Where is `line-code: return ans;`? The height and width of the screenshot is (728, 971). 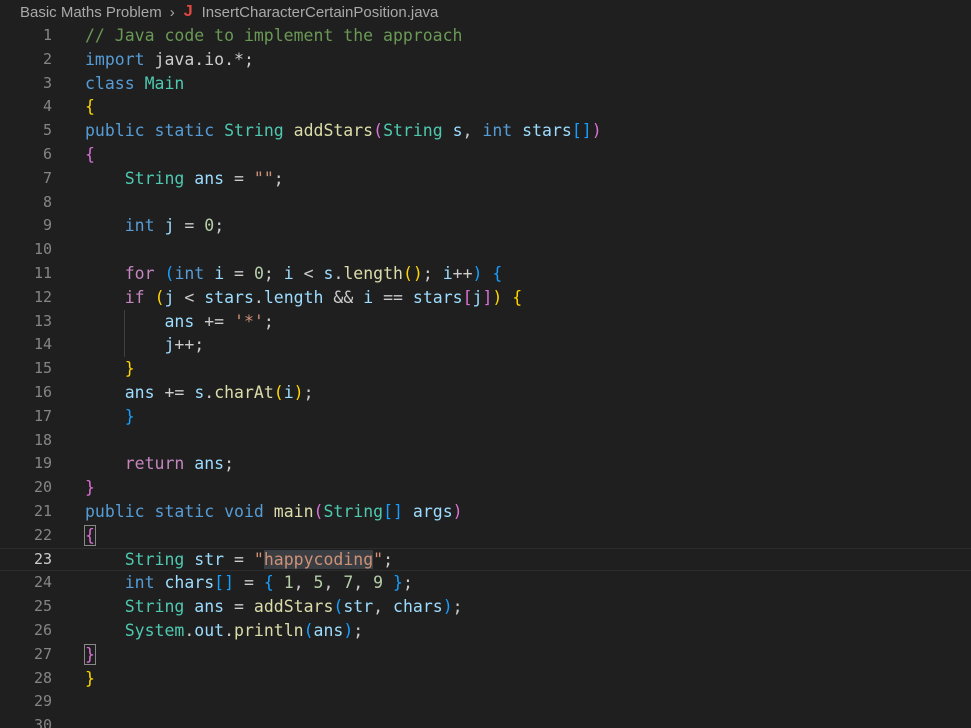
line-code: return ans; is located at coordinates (159, 464).